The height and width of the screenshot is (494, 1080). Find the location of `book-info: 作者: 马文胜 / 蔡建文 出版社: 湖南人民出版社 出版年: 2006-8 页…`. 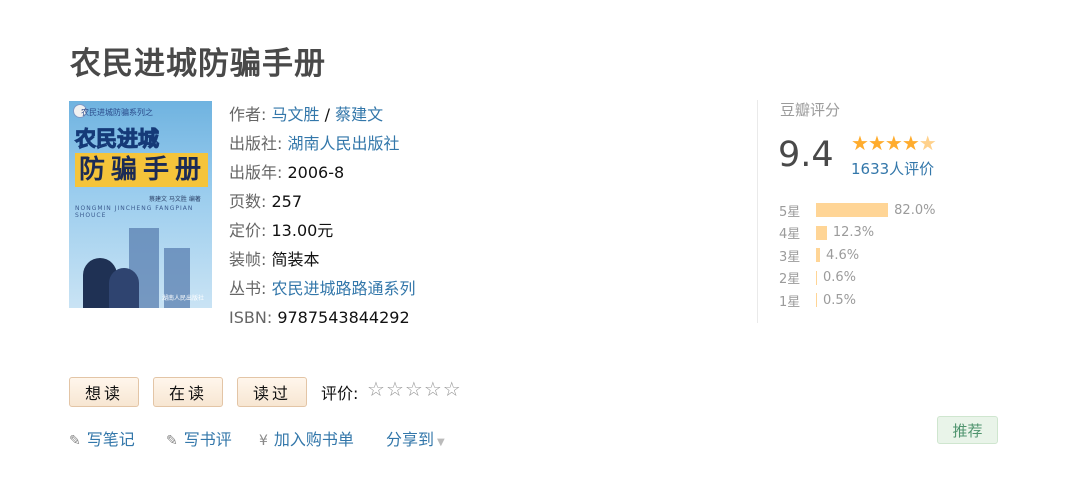

book-info: 作者: 马文胜 / 蔡建文 出版社: 湖南人民出版社 出版年: 2006-8 页… is located at coordinates (322, 216).